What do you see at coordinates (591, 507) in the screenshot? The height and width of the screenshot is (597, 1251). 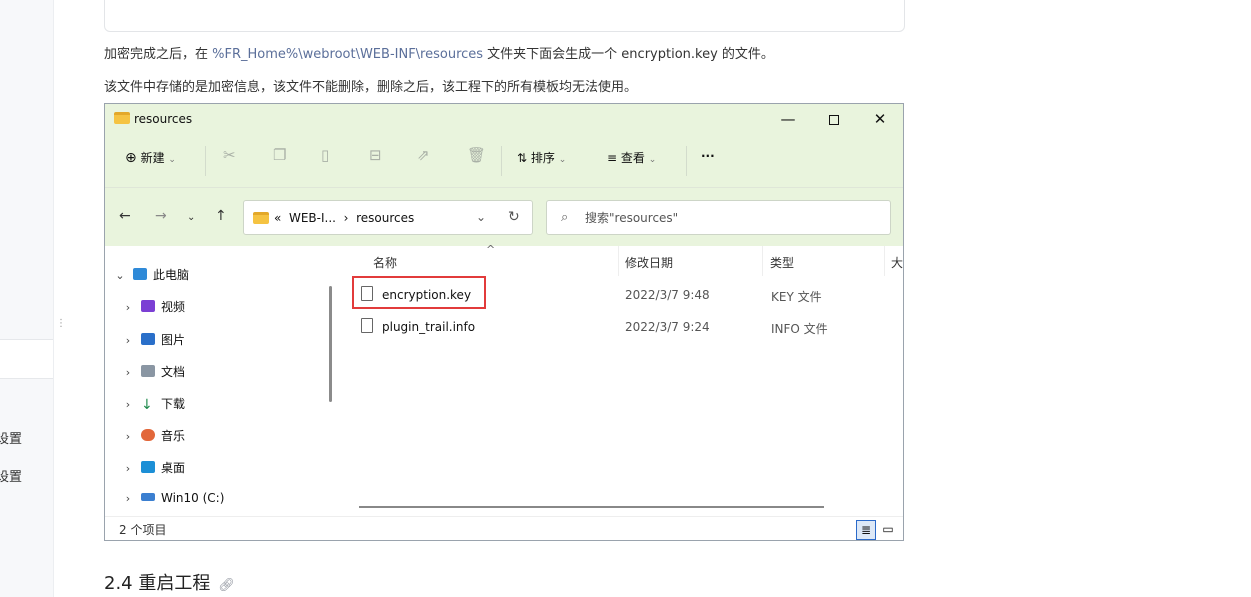 I see `horizontal-scrollbar` at bounding box center [591, 507].